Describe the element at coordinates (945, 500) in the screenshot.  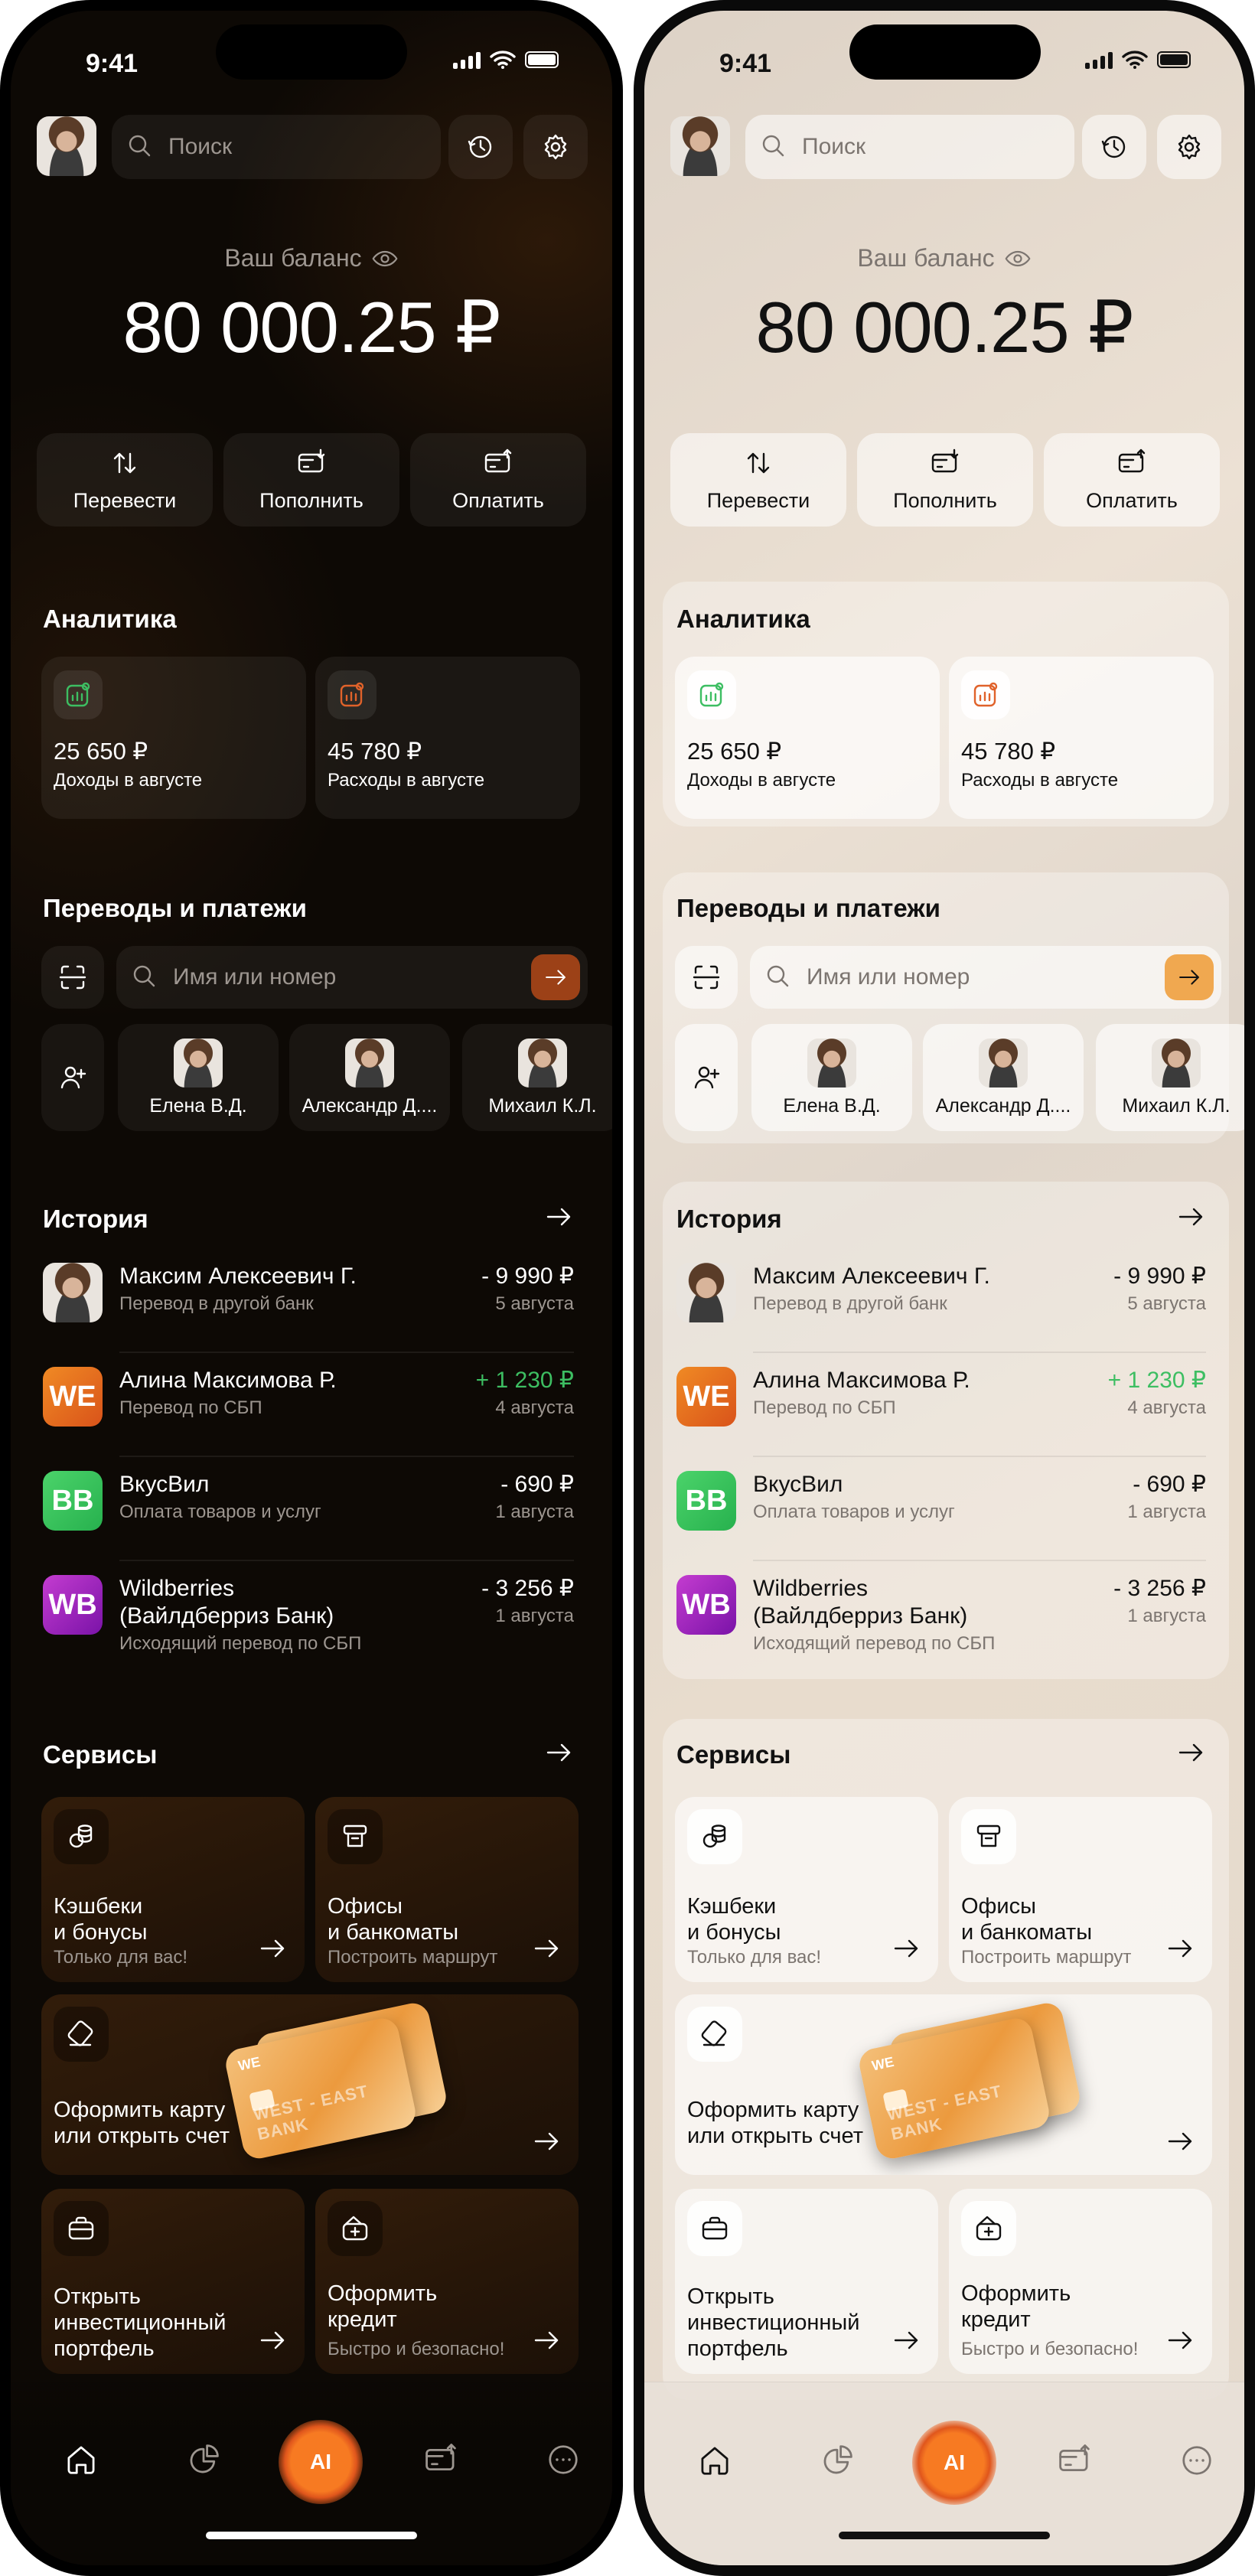
I see `action-label: Пополнить` at that location.